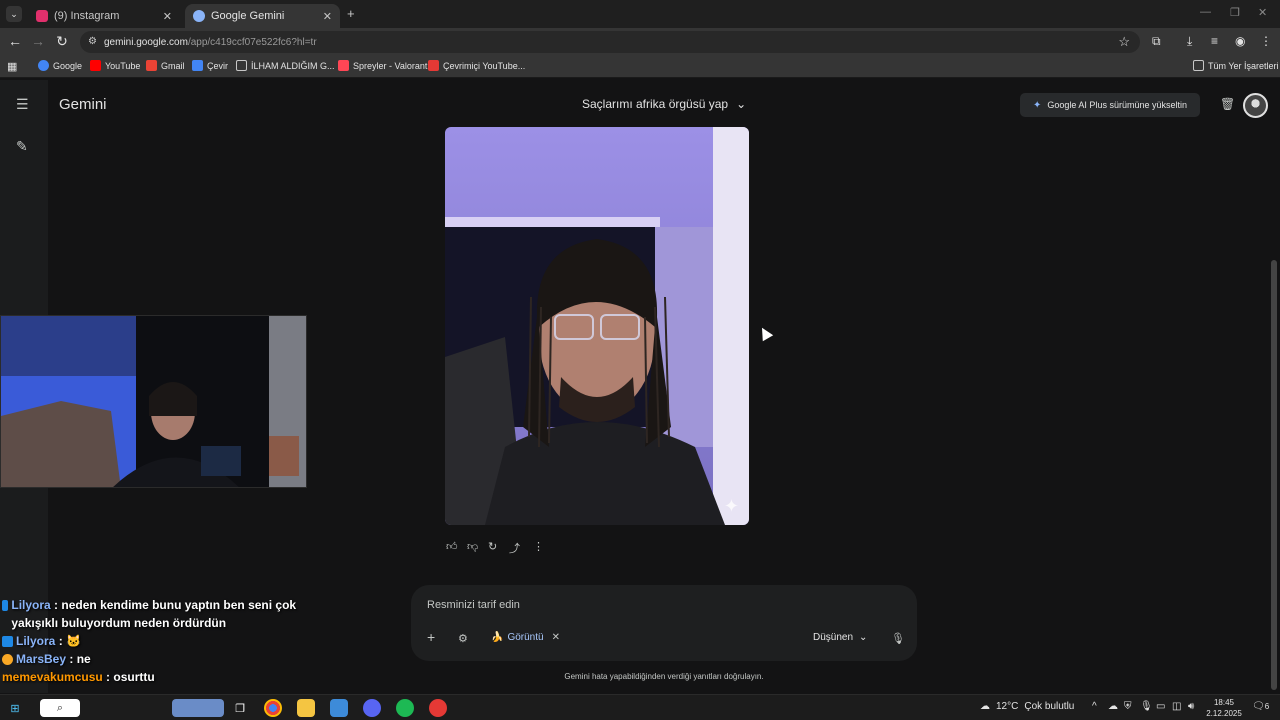 The width and height of the screenshot is (1280, 720). Describe the element at coordinates (1027, 706) in the screenshot. I see `weather-widget: ☁ 12°C Çok bulutlu` at that location.